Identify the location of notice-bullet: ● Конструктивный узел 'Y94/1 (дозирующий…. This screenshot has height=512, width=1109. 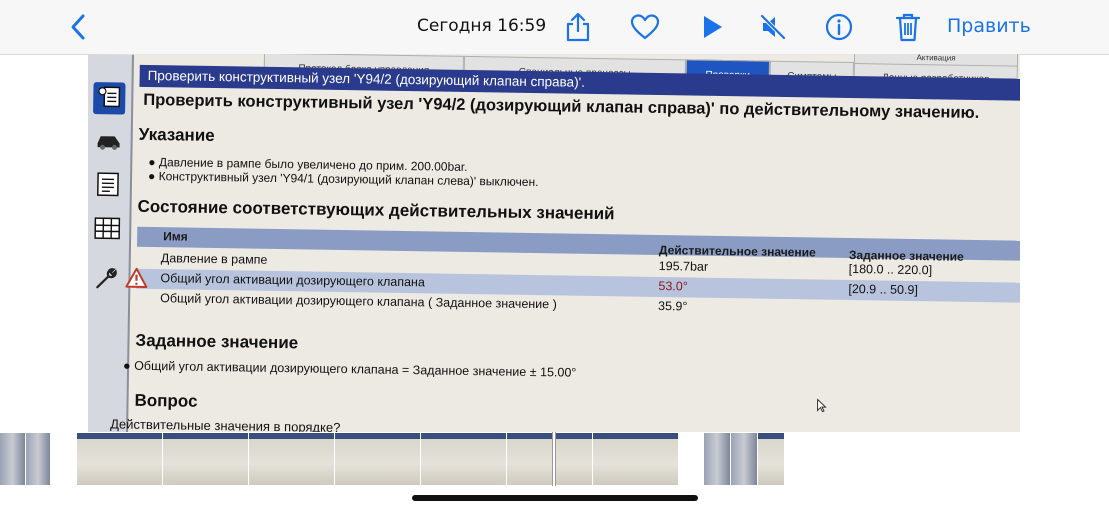
(343, 179).